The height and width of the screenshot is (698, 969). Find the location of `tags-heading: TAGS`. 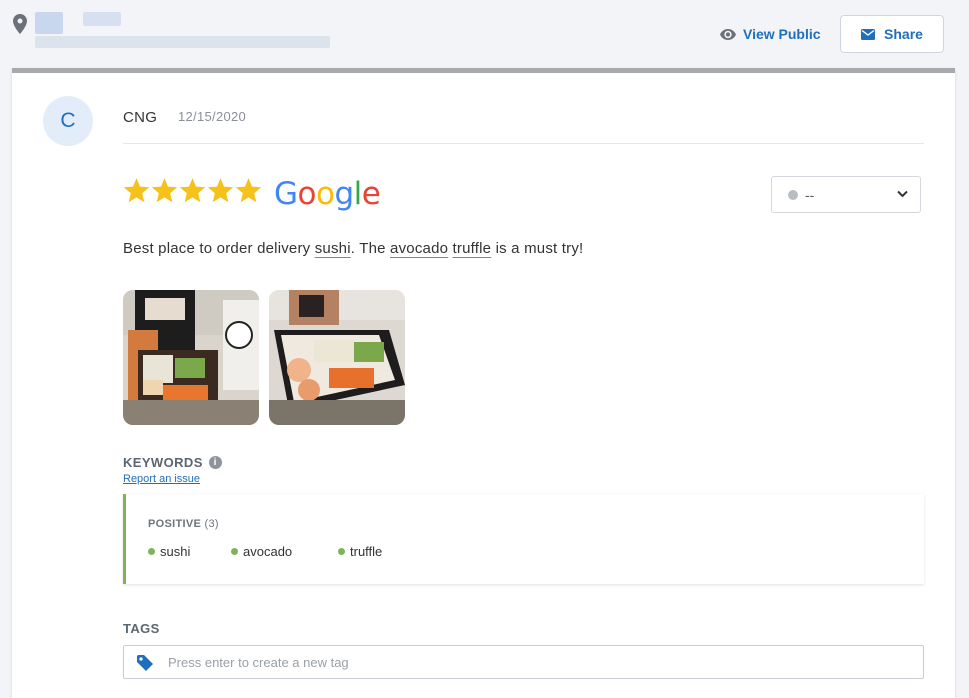

tags-heading: TAGS is located at coordinates (141, 628).